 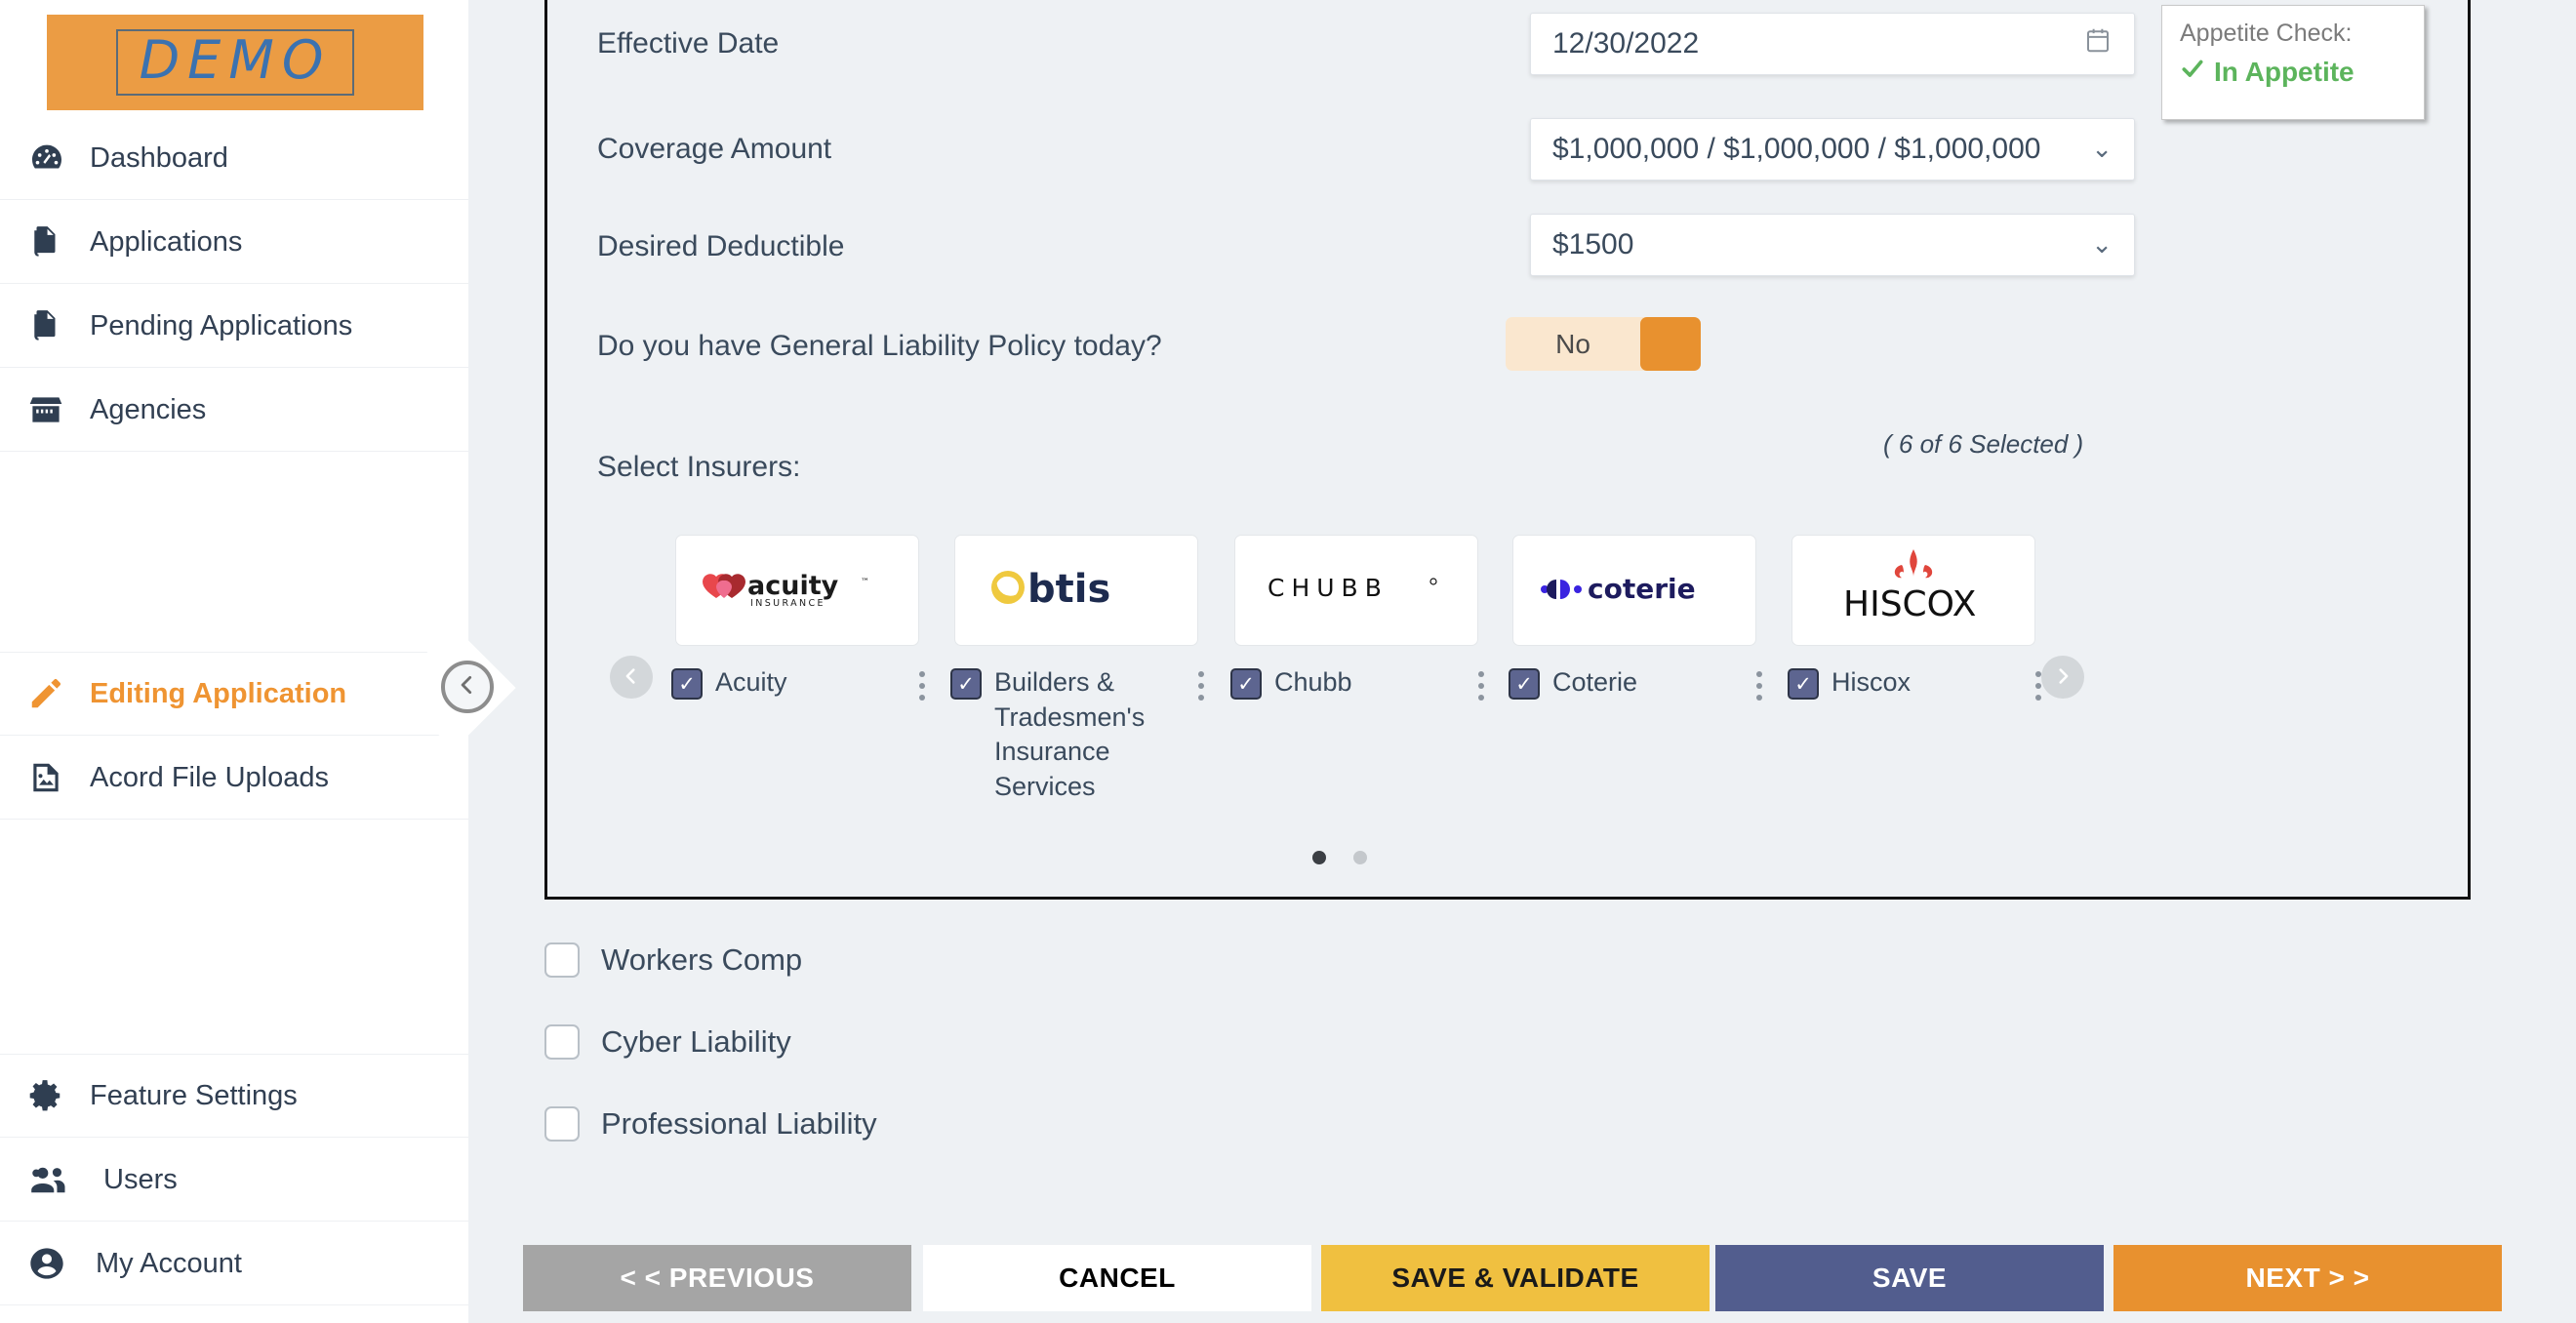 What do you see at coordinates (1670, 344) in the screenshot?
I see `toggle-knob` at bounding box center [1670, 344].